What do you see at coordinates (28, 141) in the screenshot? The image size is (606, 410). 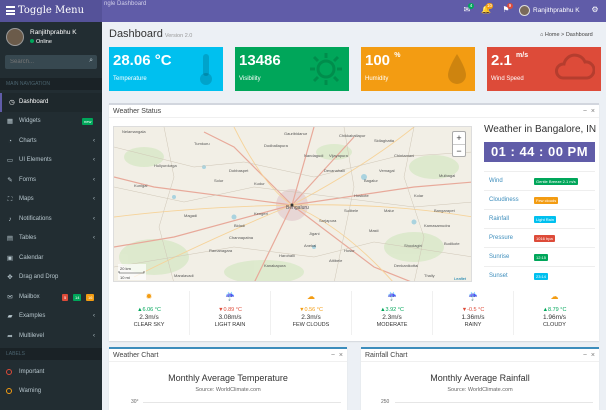 I see `sidebar-item-label: Charts` at bounding box center [28, 141].